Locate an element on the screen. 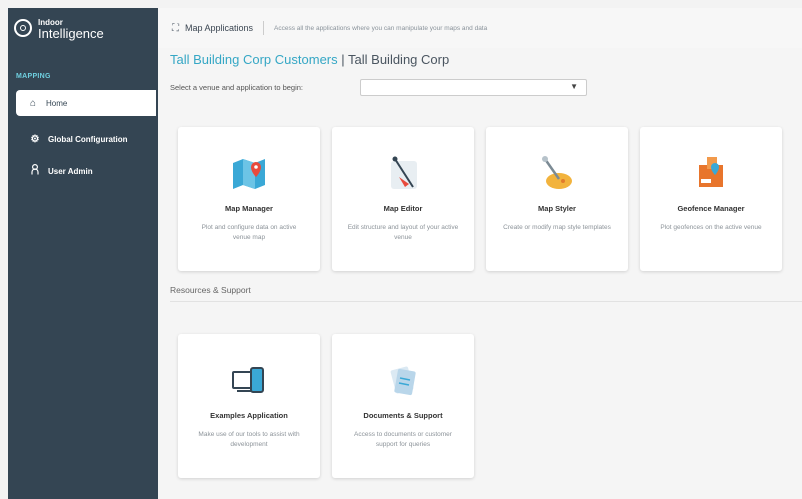 This screenshot has height=499, width=802. sidebar-section-title: MAPPING is located at coordinates (33, 76).